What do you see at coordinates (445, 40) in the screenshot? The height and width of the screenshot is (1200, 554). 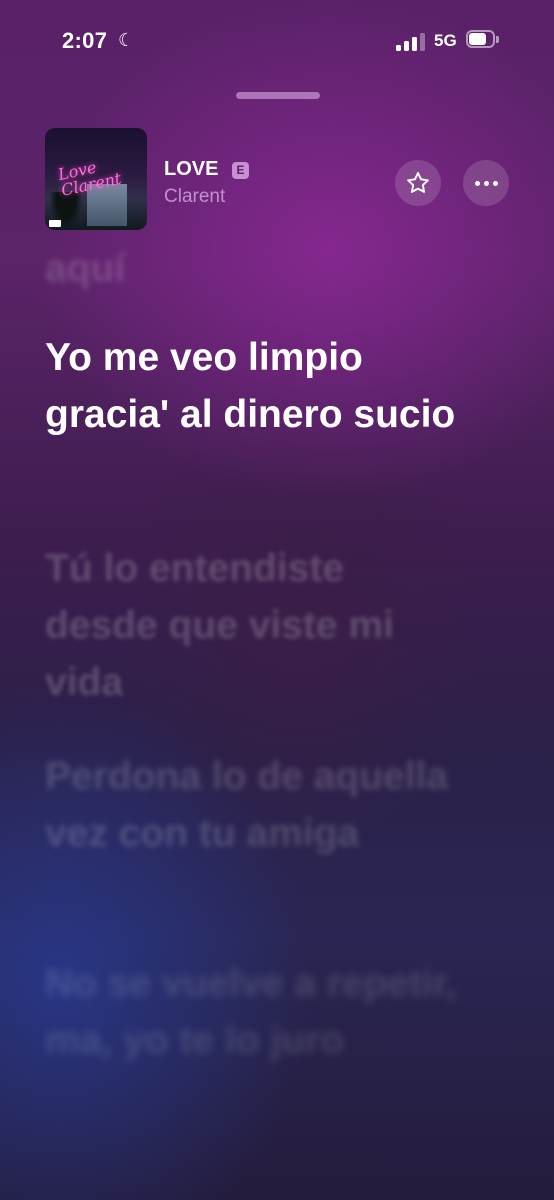 I see `network-label: 5G` at bounding box center [445, 40].